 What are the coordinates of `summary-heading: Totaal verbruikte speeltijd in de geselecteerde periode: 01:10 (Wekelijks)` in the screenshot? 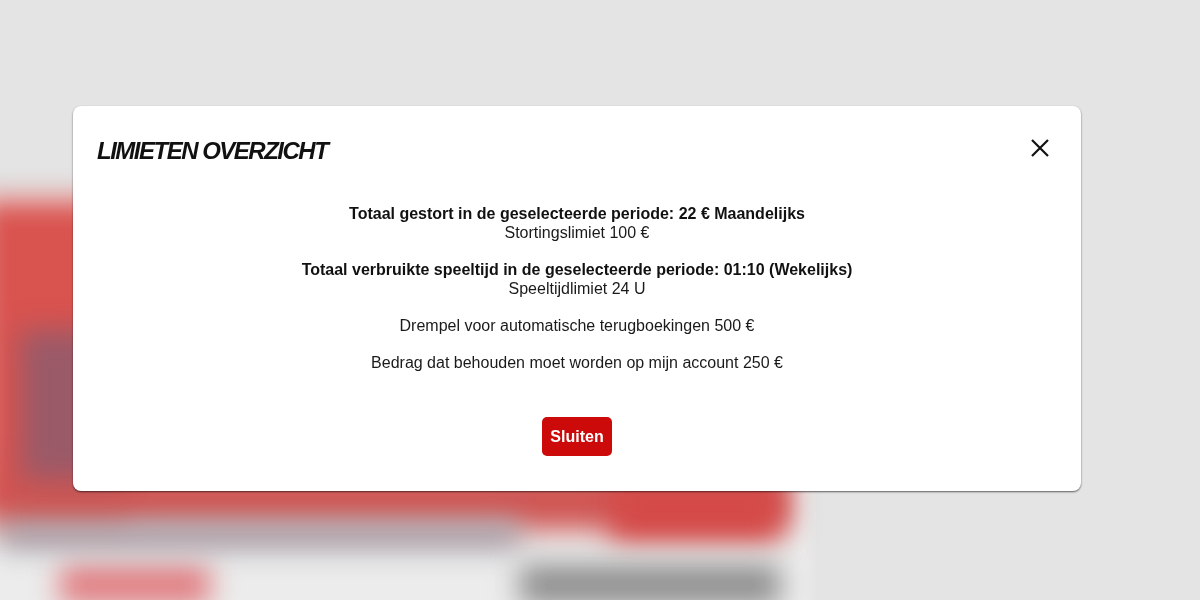 It's located at (577, 269).